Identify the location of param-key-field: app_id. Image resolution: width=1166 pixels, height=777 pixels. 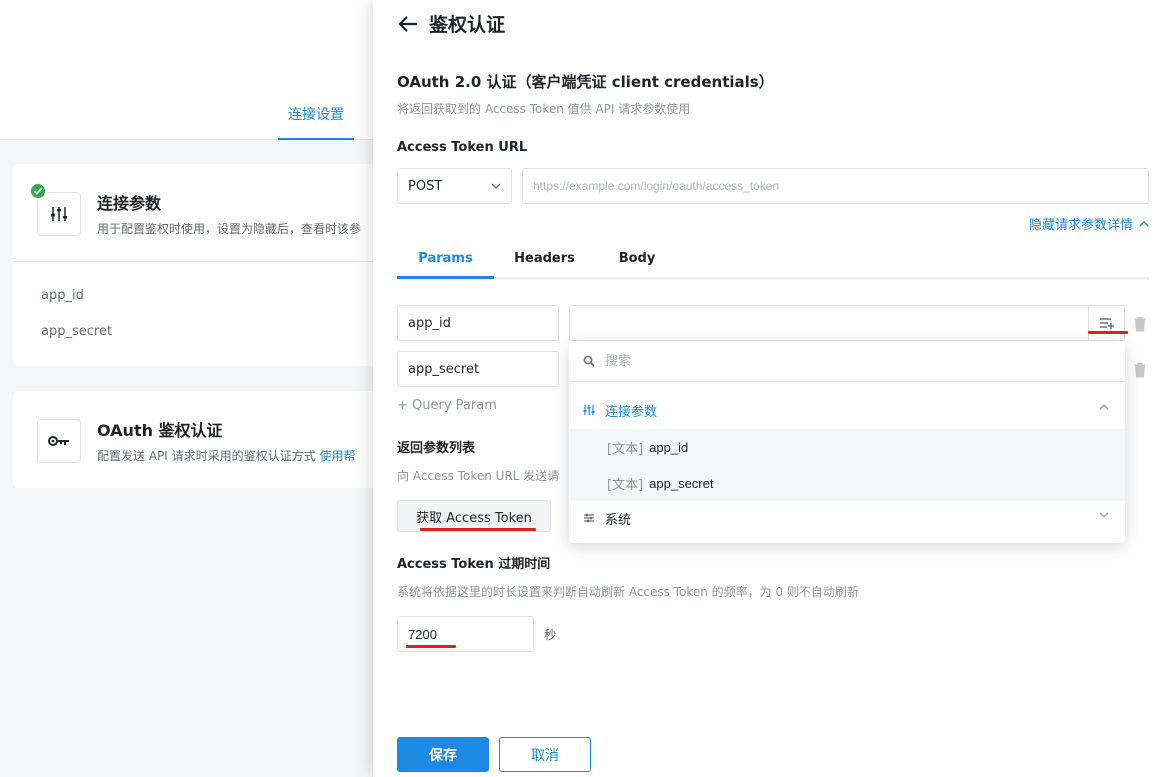
(478, 323).